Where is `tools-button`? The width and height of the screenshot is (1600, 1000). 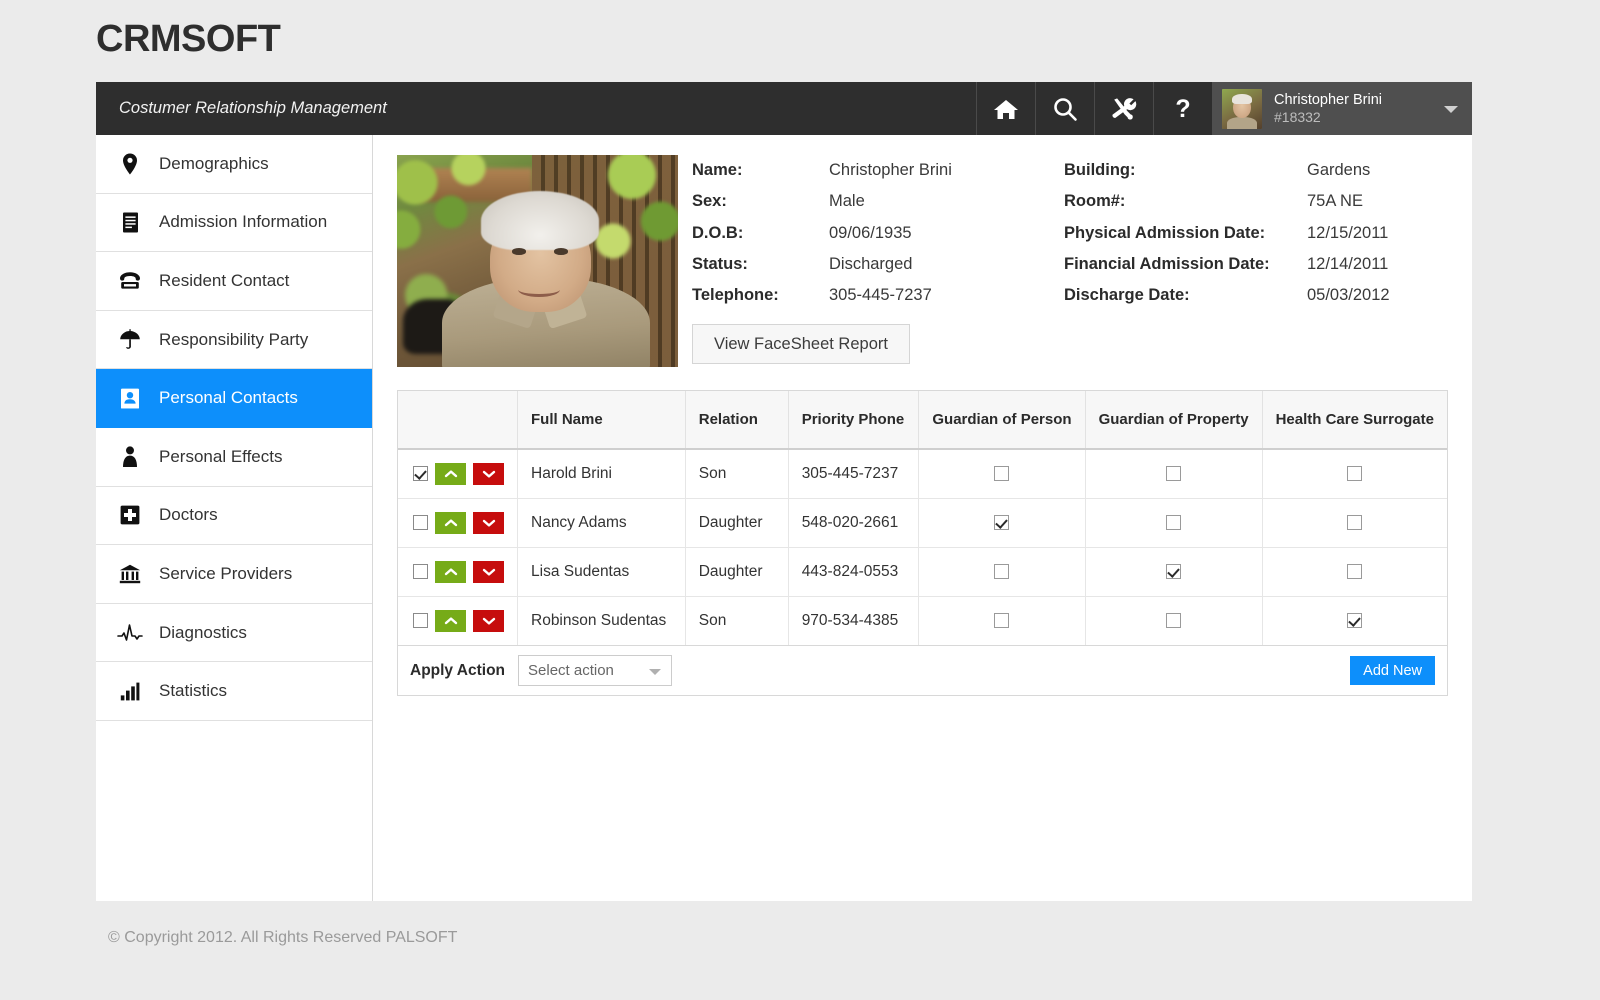
tools-button is located at coordinates (1123, 108).